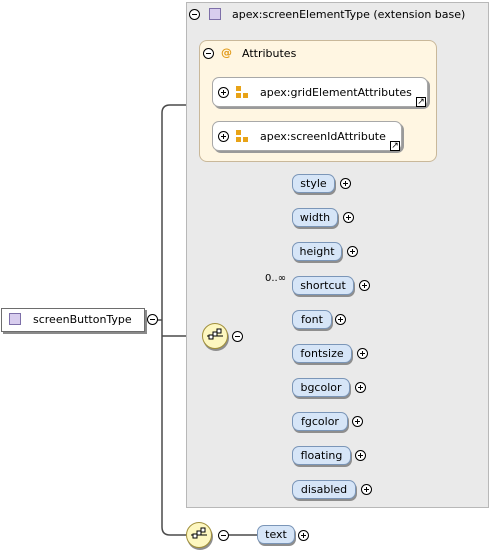  I want to click on root-element-label: screenButtonType, so click(82, 319).